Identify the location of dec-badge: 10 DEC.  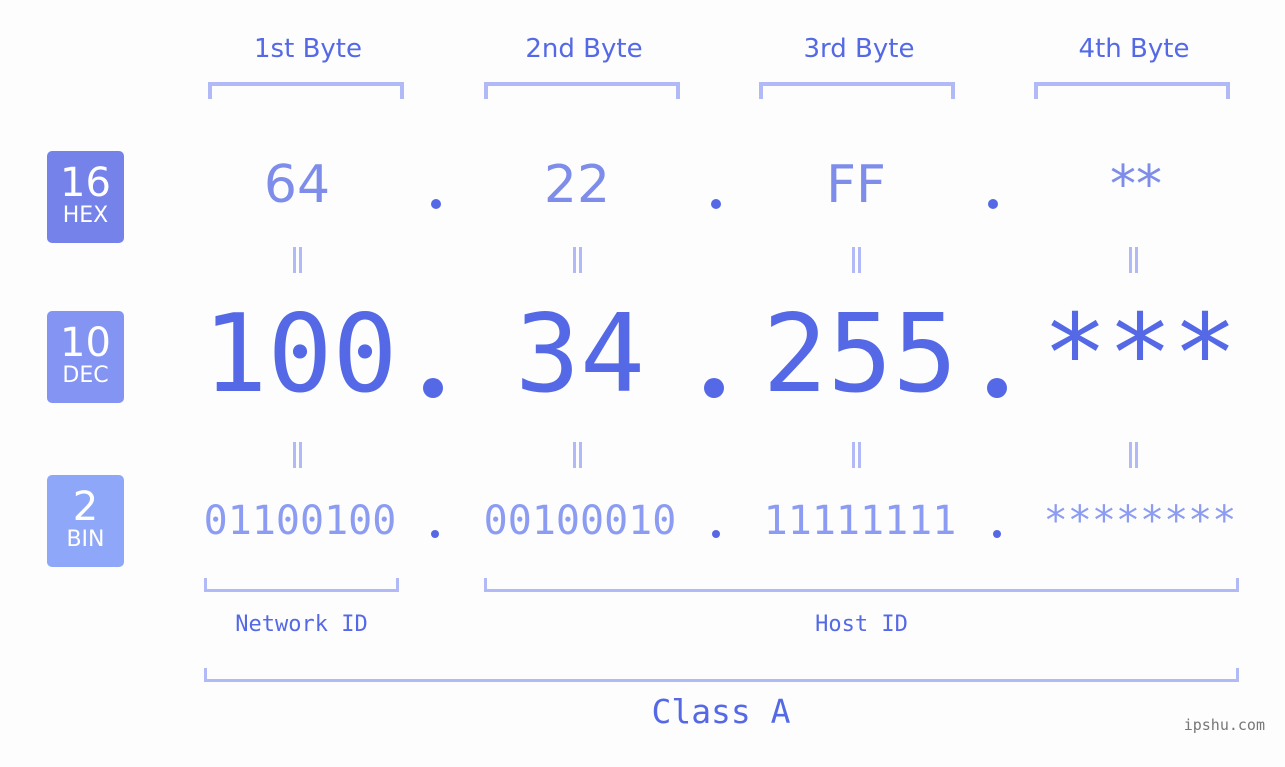
(85, 357).